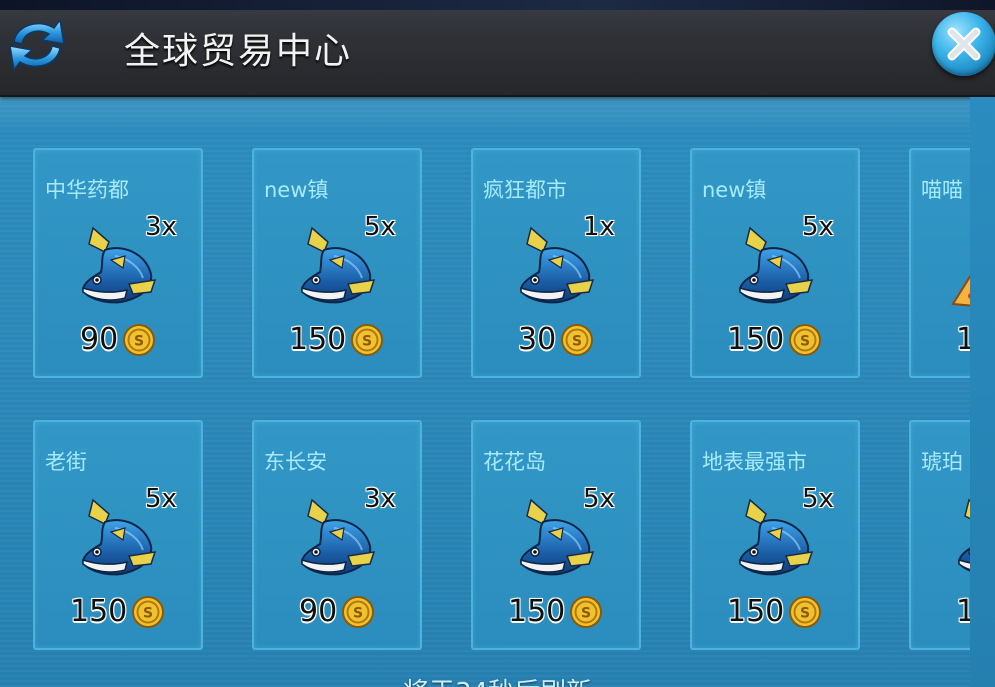 This screenshot has height=687, width=995. I want to click on city-name: 地表最强市, so click(754, 462).